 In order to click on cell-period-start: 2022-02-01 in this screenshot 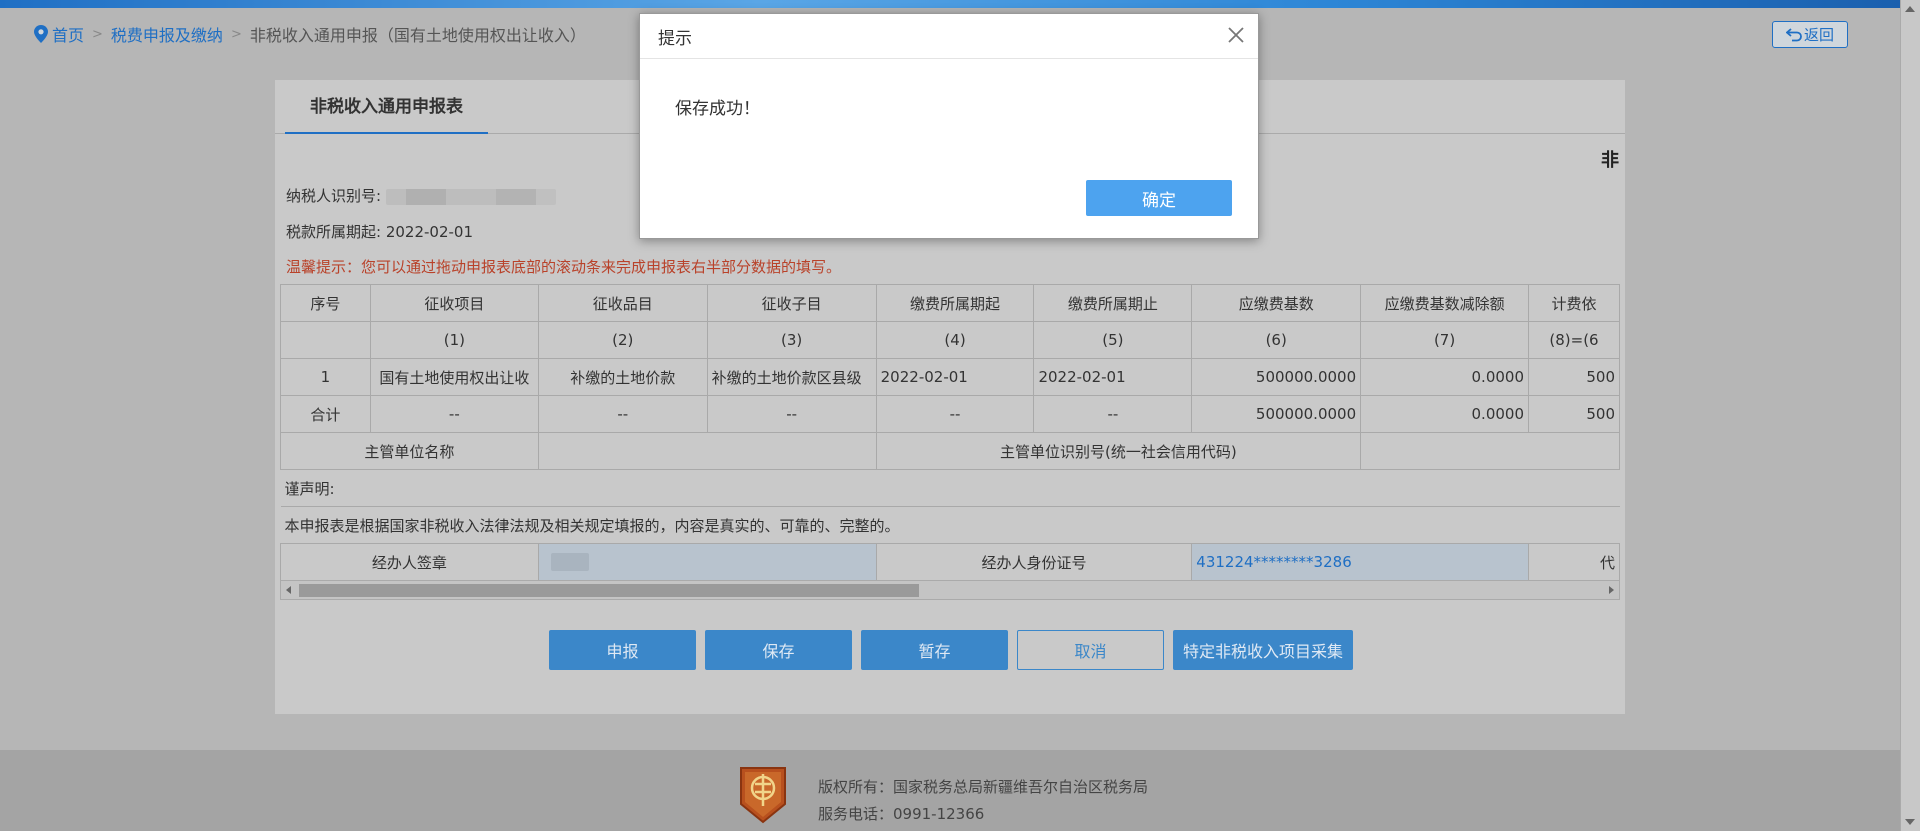, I will do `click(955, 377)`.